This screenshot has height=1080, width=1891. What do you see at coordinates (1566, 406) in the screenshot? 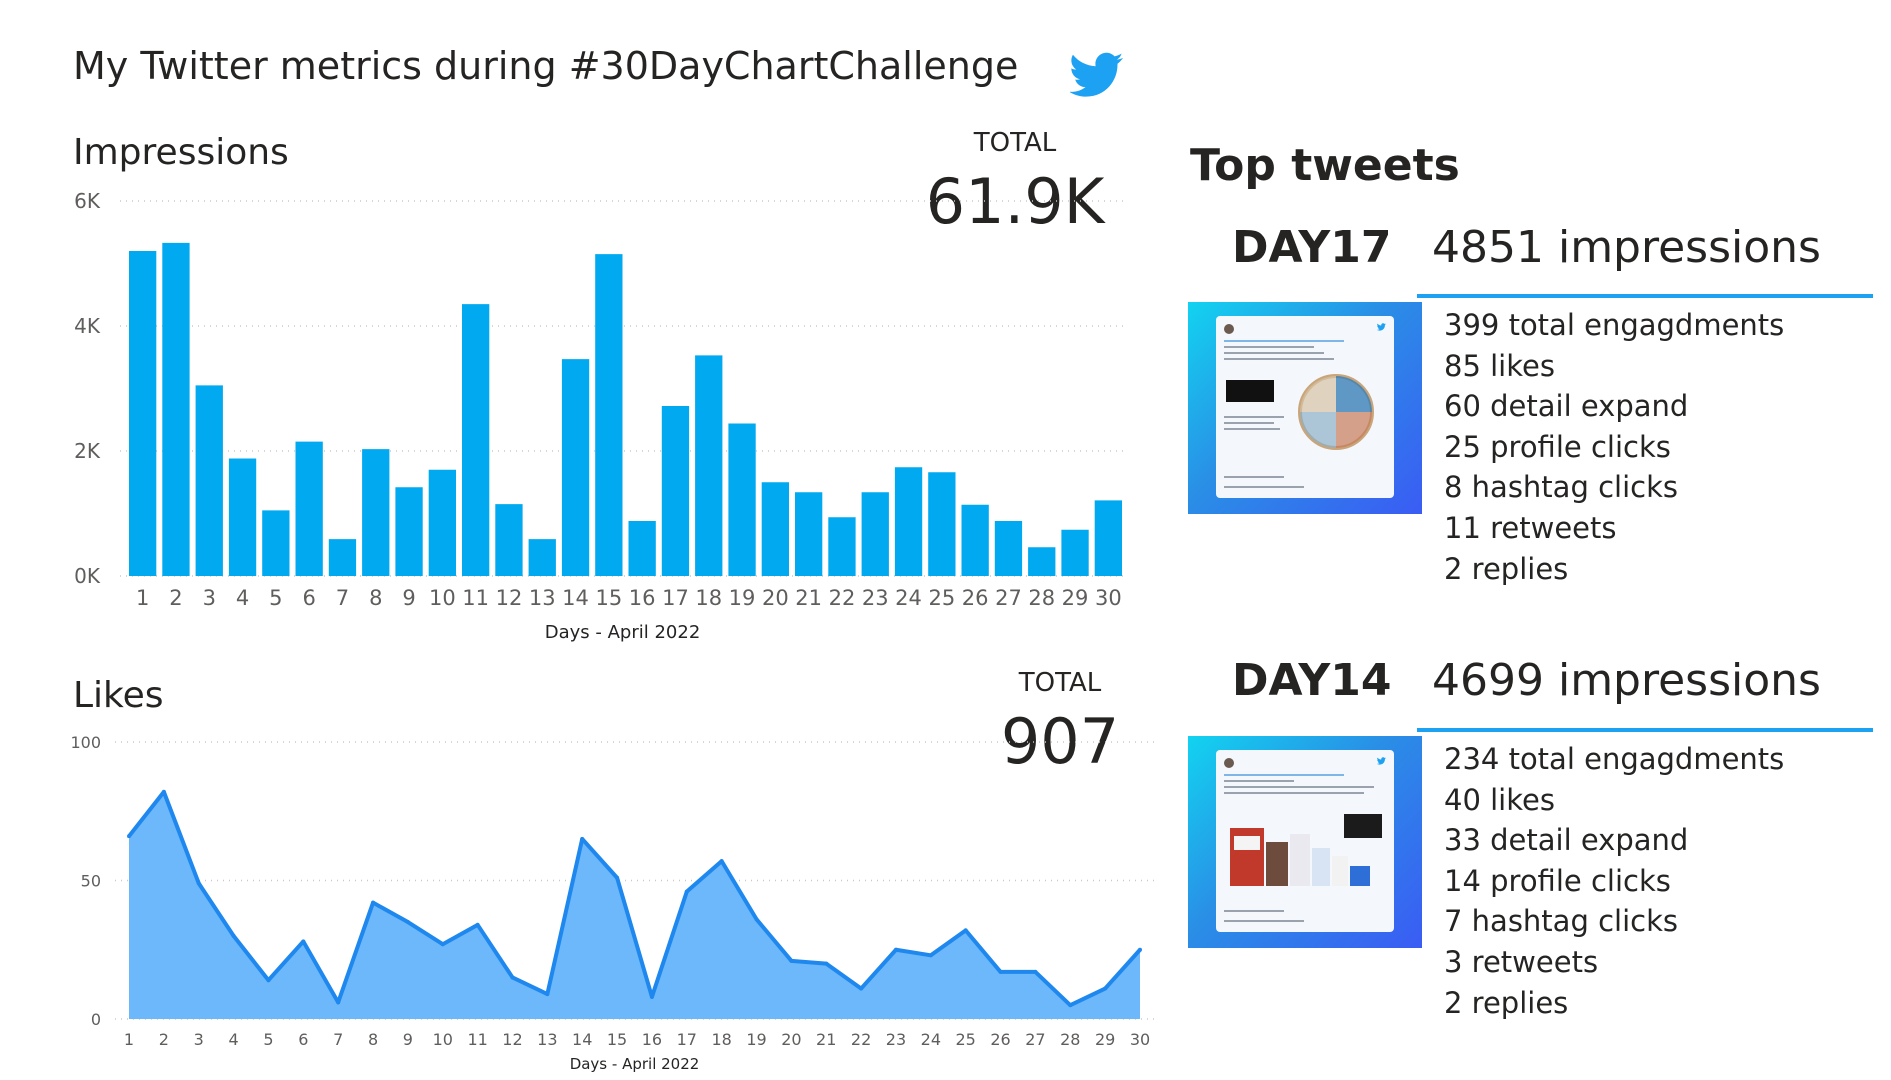
I see `stat-detail-expand: 60 detail expand` at bounding box center [1566, 406].